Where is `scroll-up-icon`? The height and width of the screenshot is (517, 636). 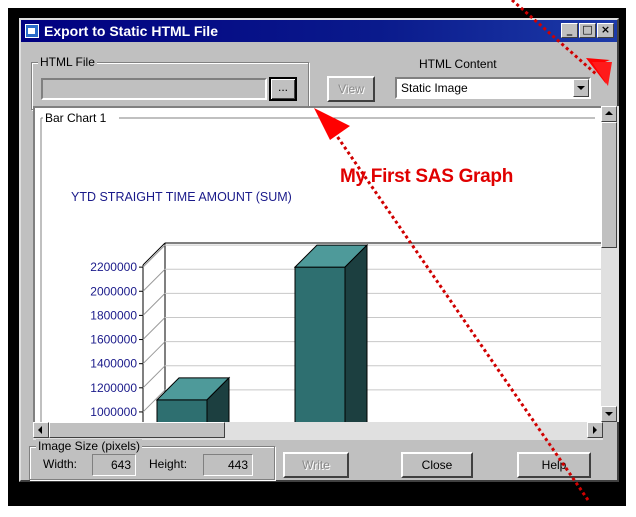
scroll-up-icon is located at coordinates (609, 114).